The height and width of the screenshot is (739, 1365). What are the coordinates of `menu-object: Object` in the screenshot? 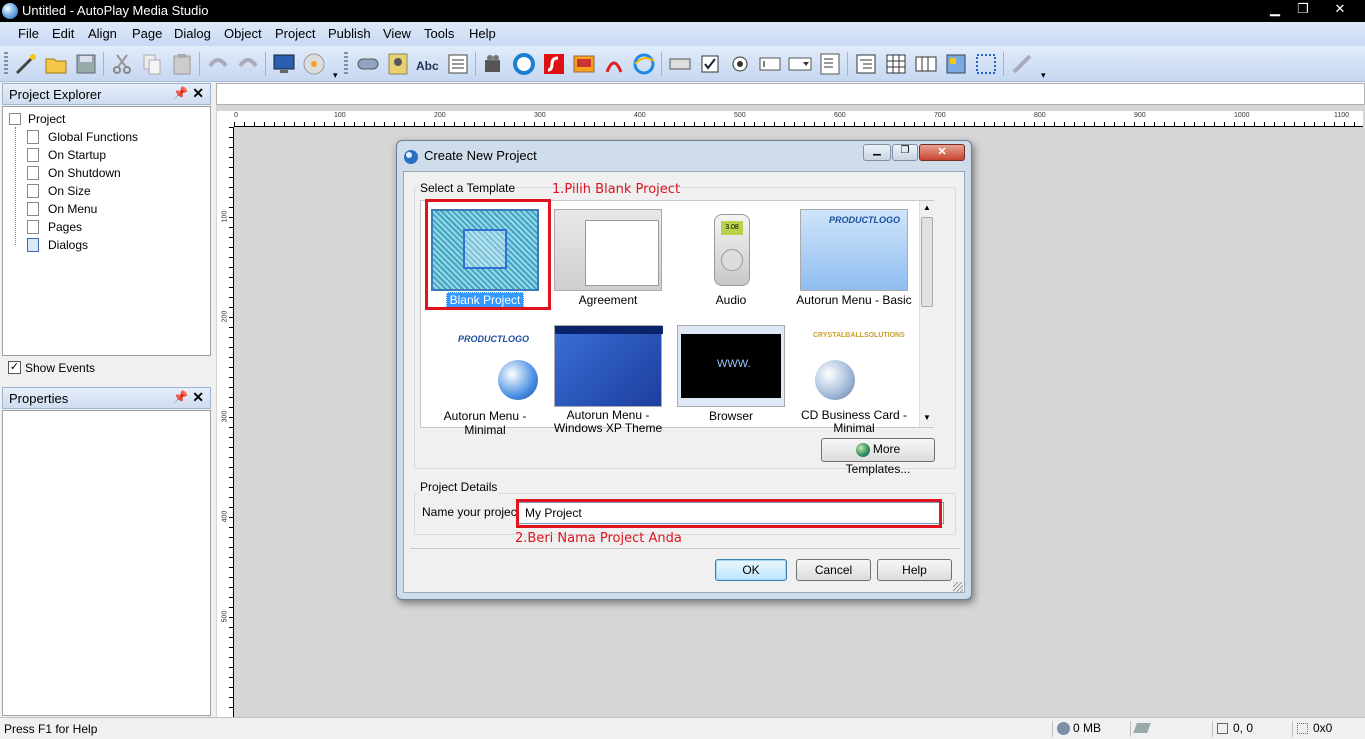 It's located at (243, 33).